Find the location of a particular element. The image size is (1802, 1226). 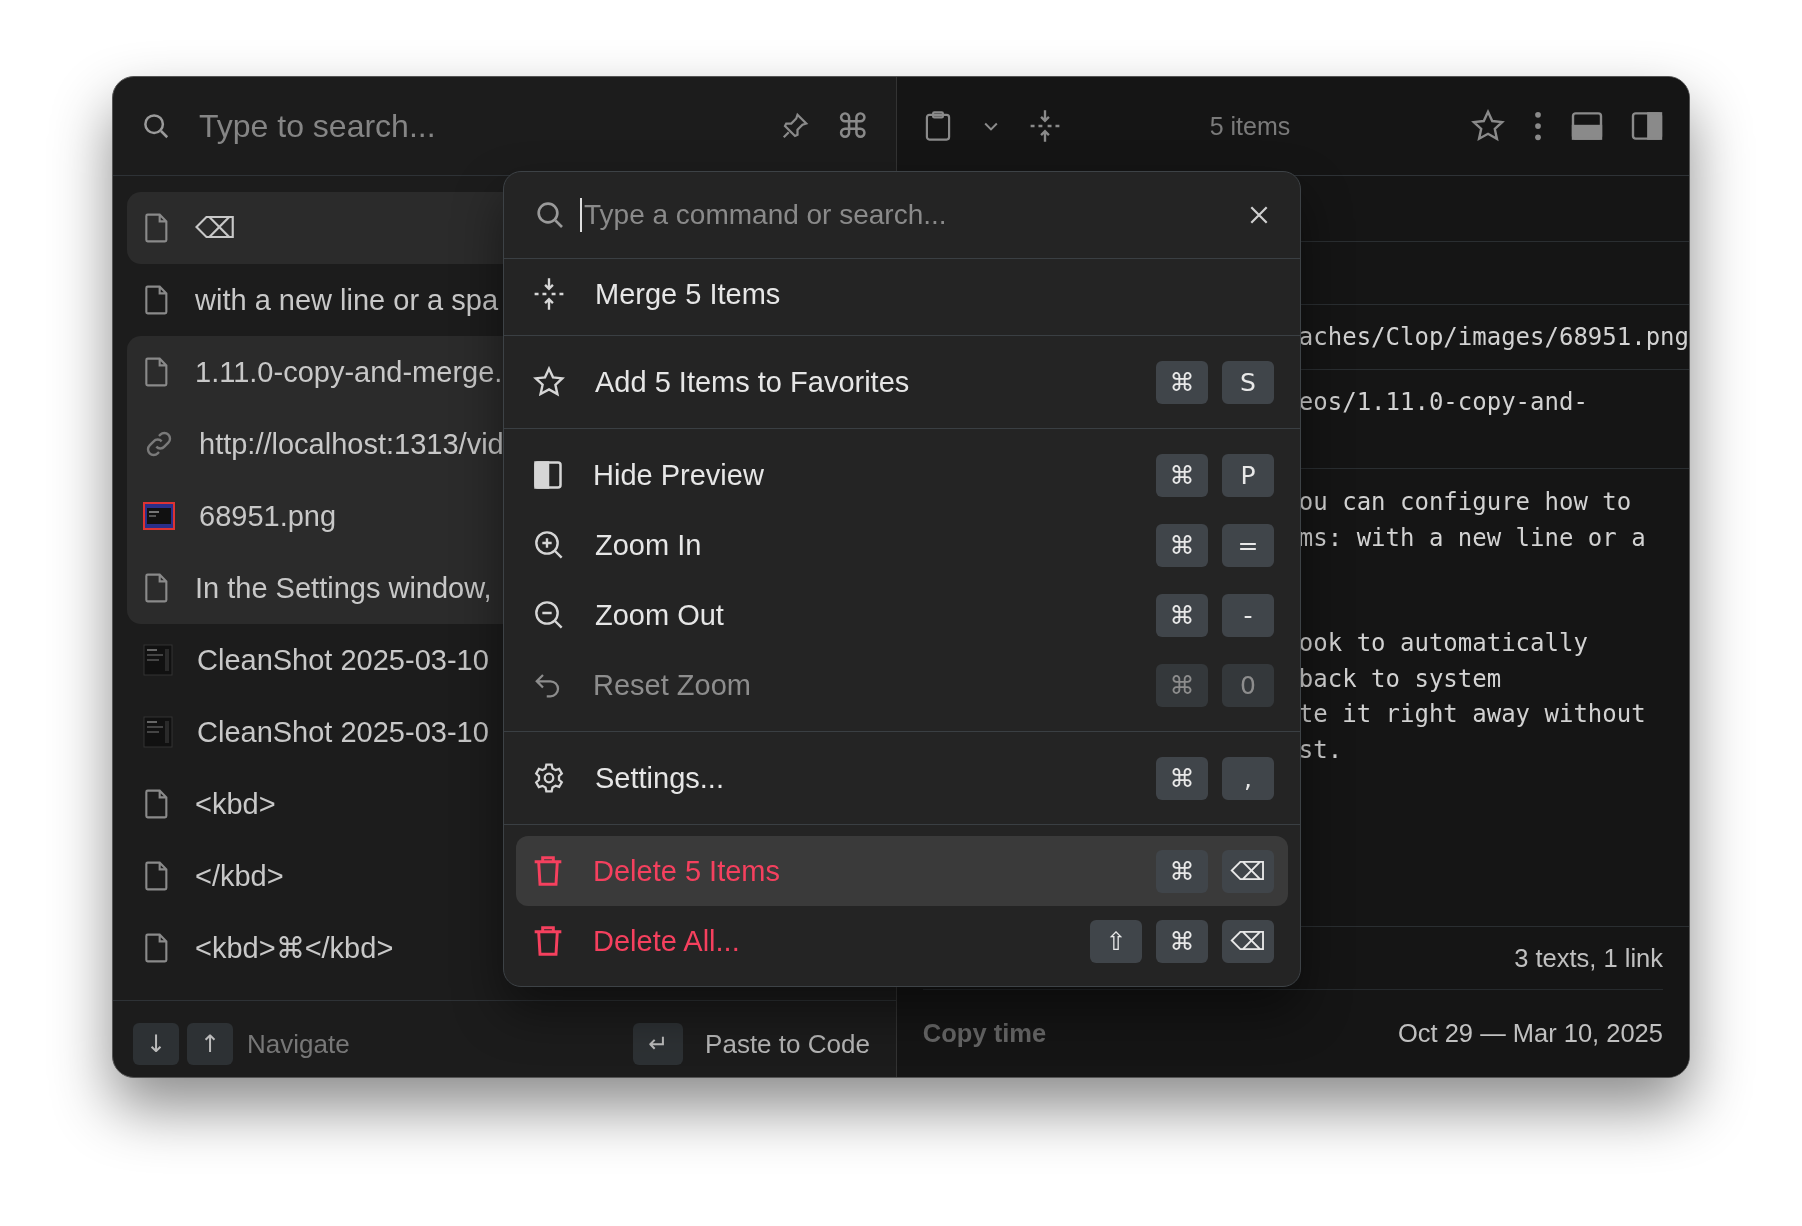

preview-line: st. is located at coordinates (1321, 750).